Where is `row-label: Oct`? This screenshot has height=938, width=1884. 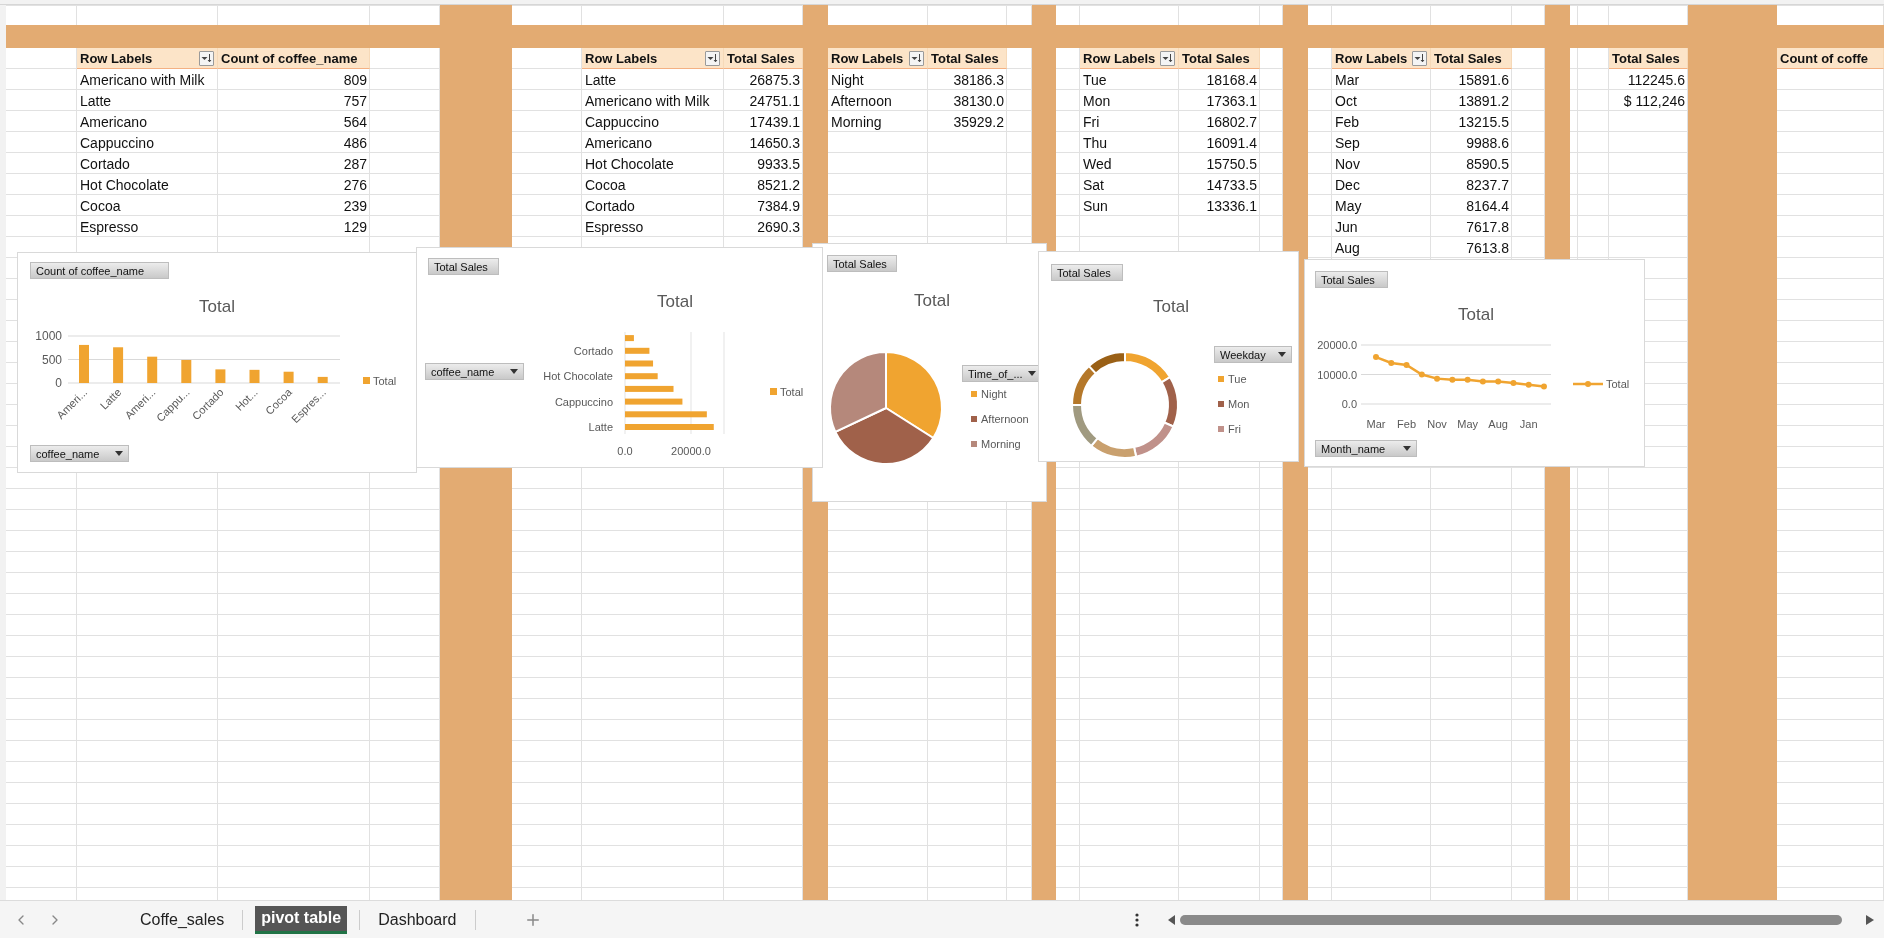
row-label: Oct is located at coordinates (1346, 101).